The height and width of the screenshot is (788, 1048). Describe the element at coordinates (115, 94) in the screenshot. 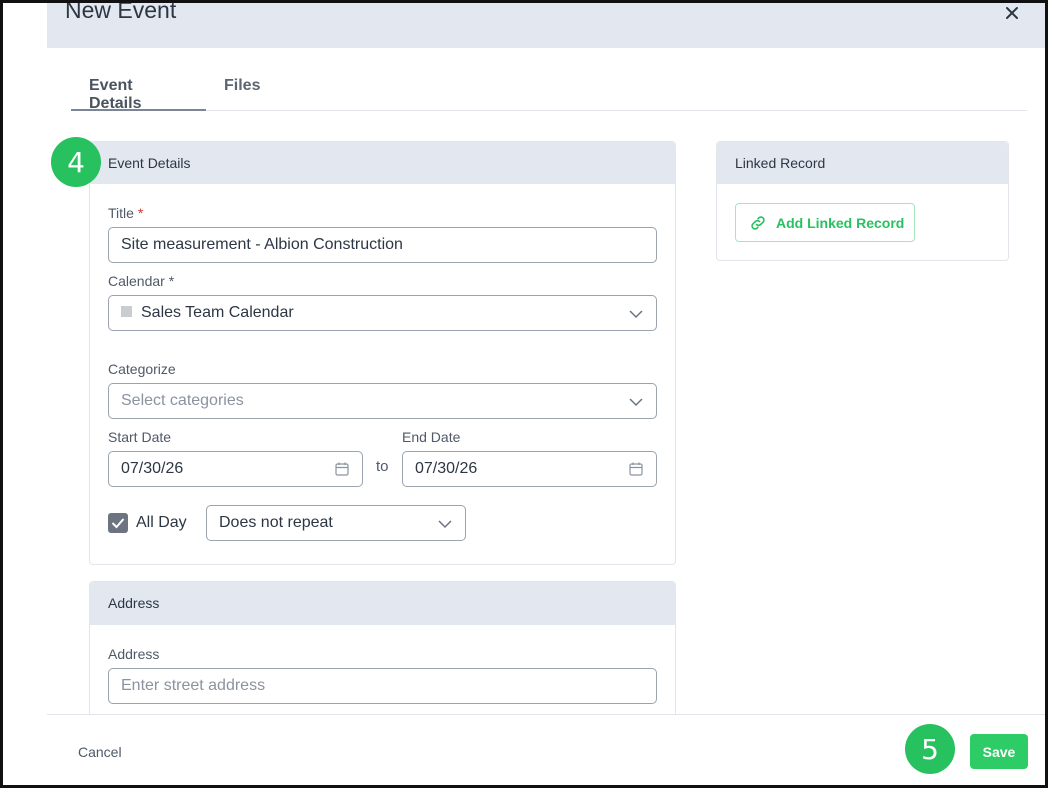

I see `tab-label: Event Details` at that location.